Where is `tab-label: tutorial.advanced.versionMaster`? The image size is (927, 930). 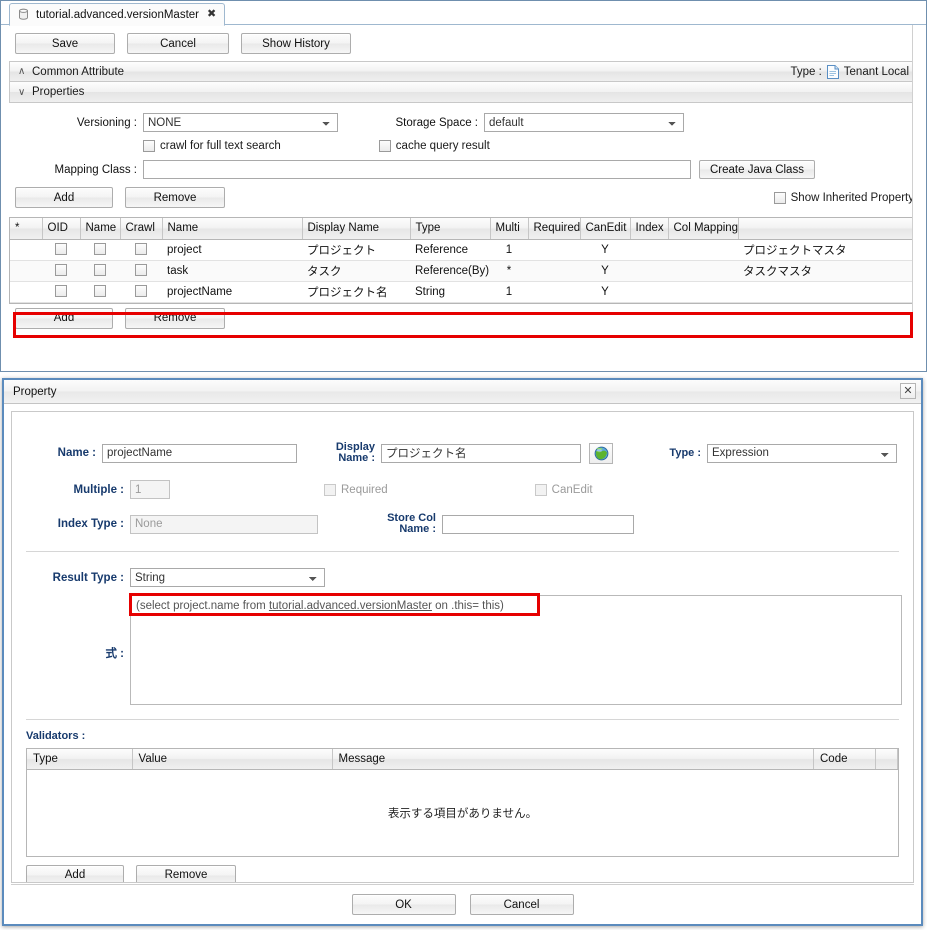
tab-label: tutorial.advanced.versionMaster is located at coordinates (117, 14).